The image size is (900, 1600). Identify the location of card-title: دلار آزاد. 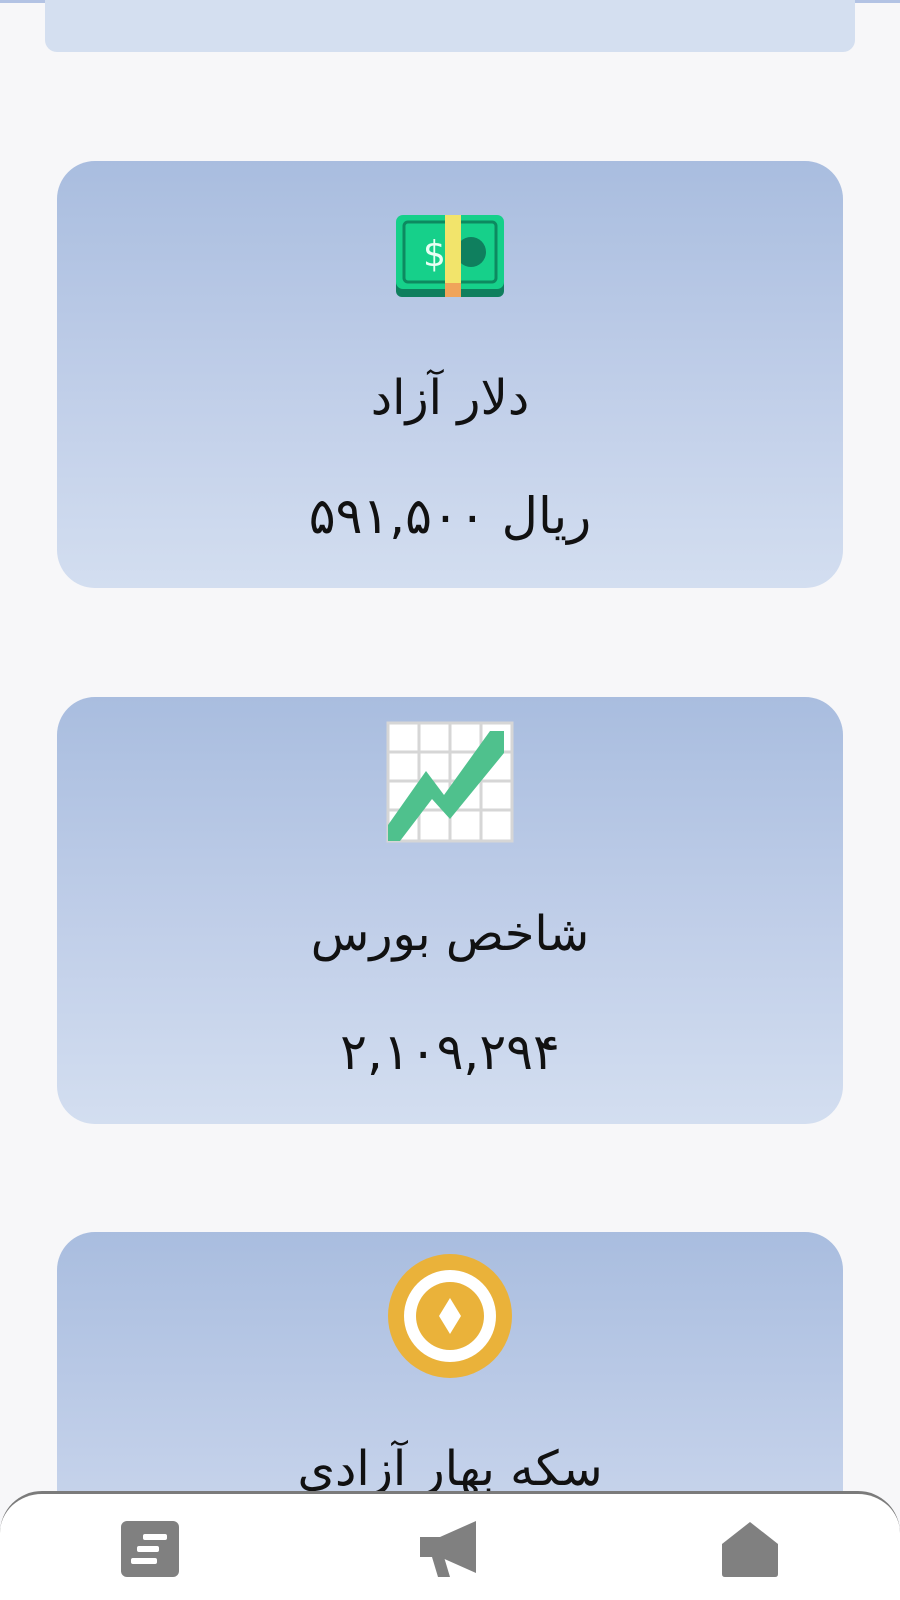
(450, 398).